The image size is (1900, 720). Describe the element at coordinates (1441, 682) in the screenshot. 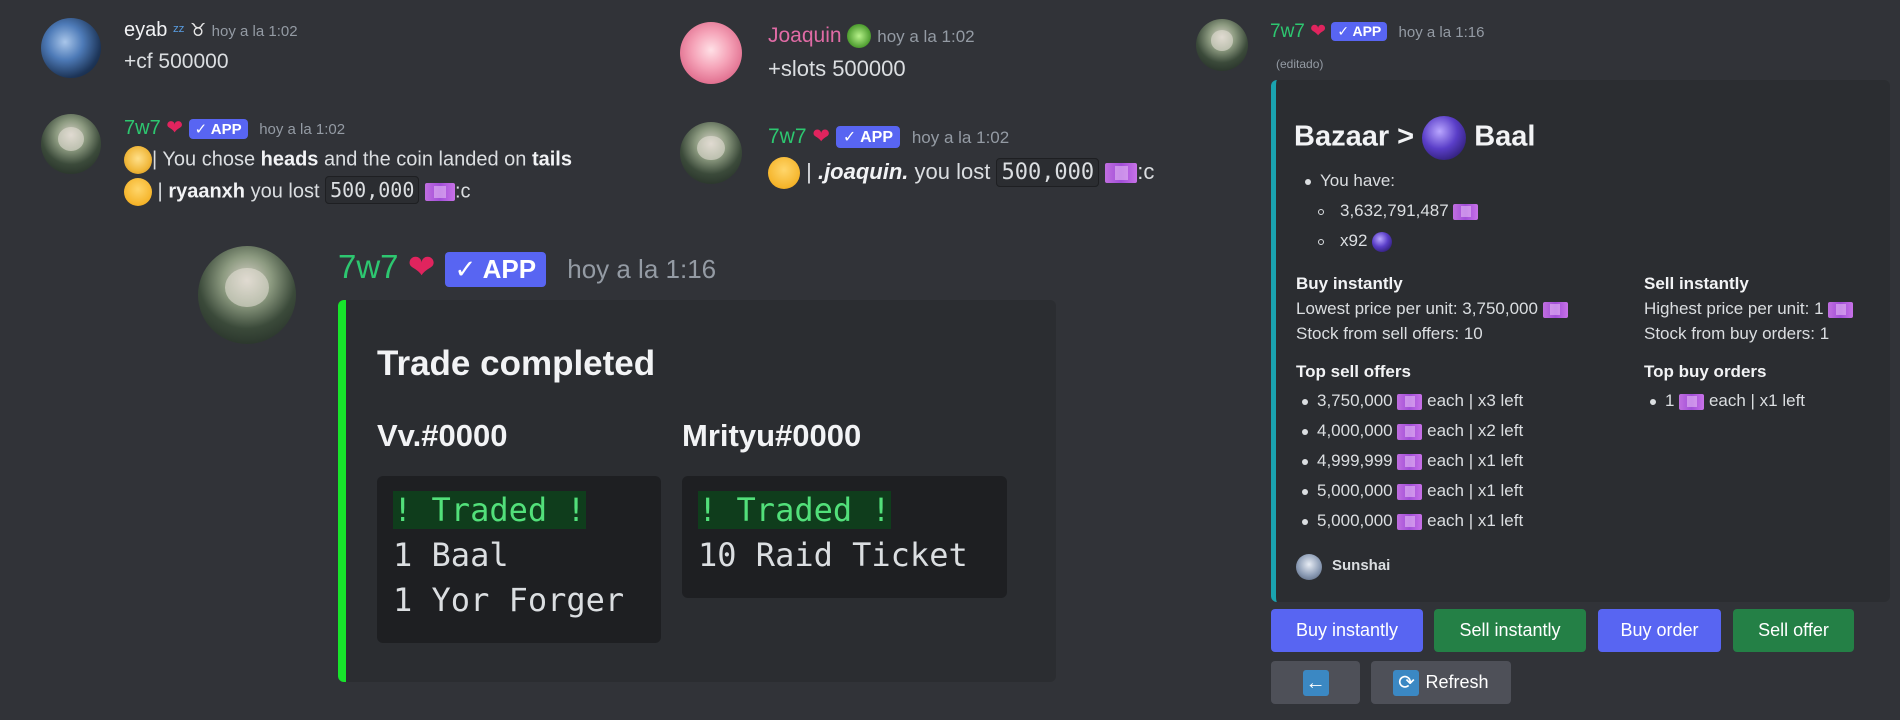

I see `refresh-button: ⟳ Refresh` at that location.